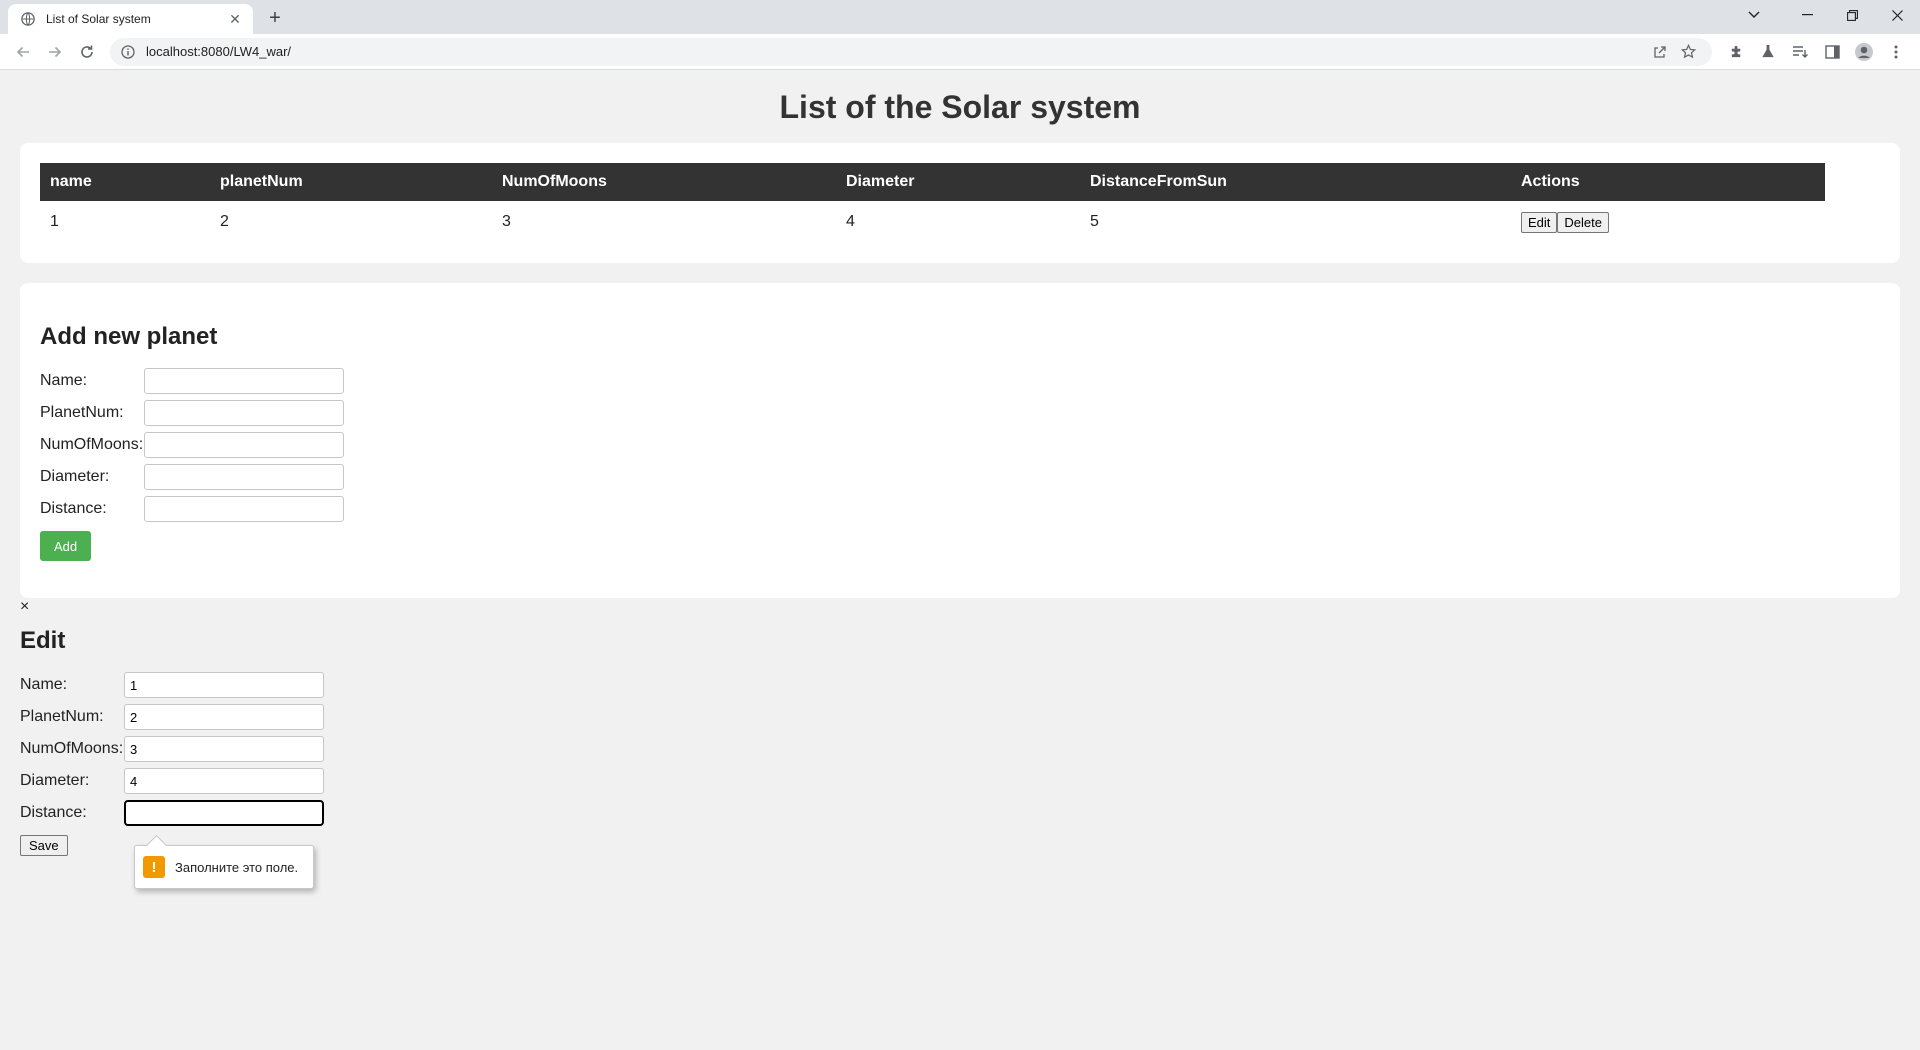 The width and height of the screenshot is (1920, 1050). I want to click on column-header-name: name, so click(125, 182).